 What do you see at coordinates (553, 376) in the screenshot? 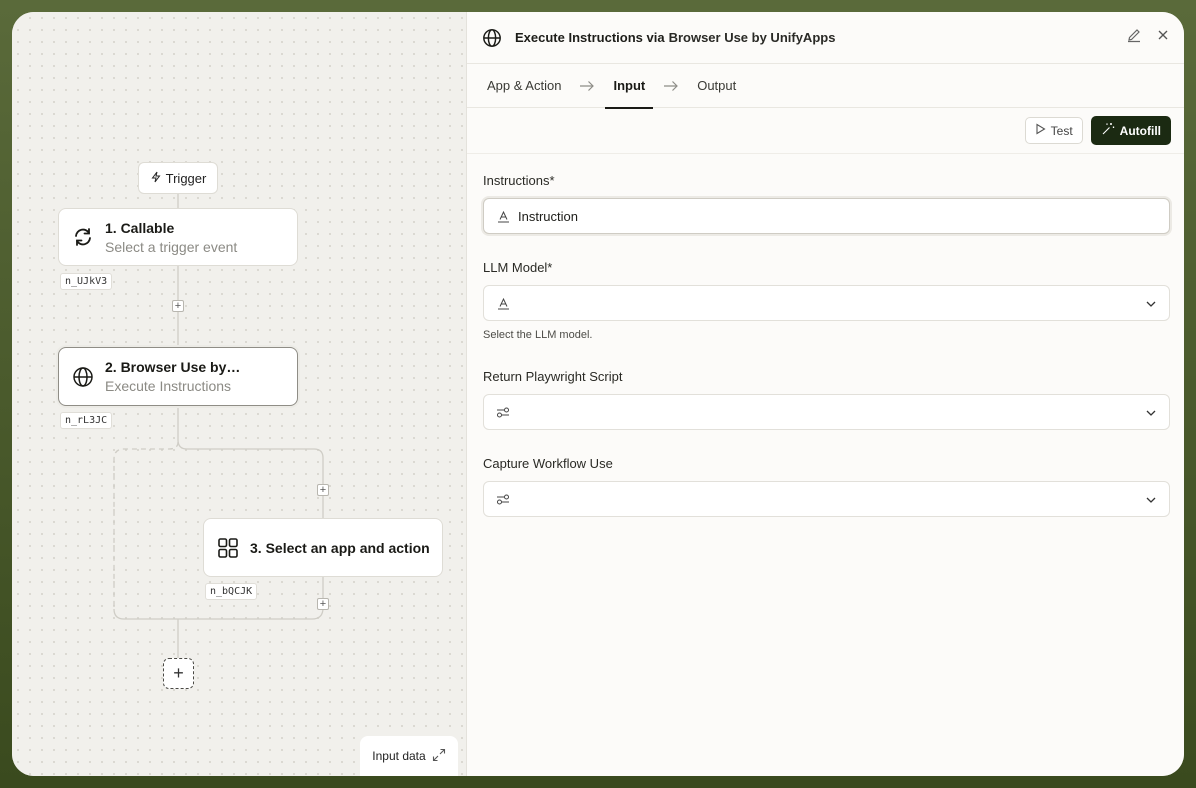
I see `field-label: Return Playwright Script` at bounding box center [553, 376].